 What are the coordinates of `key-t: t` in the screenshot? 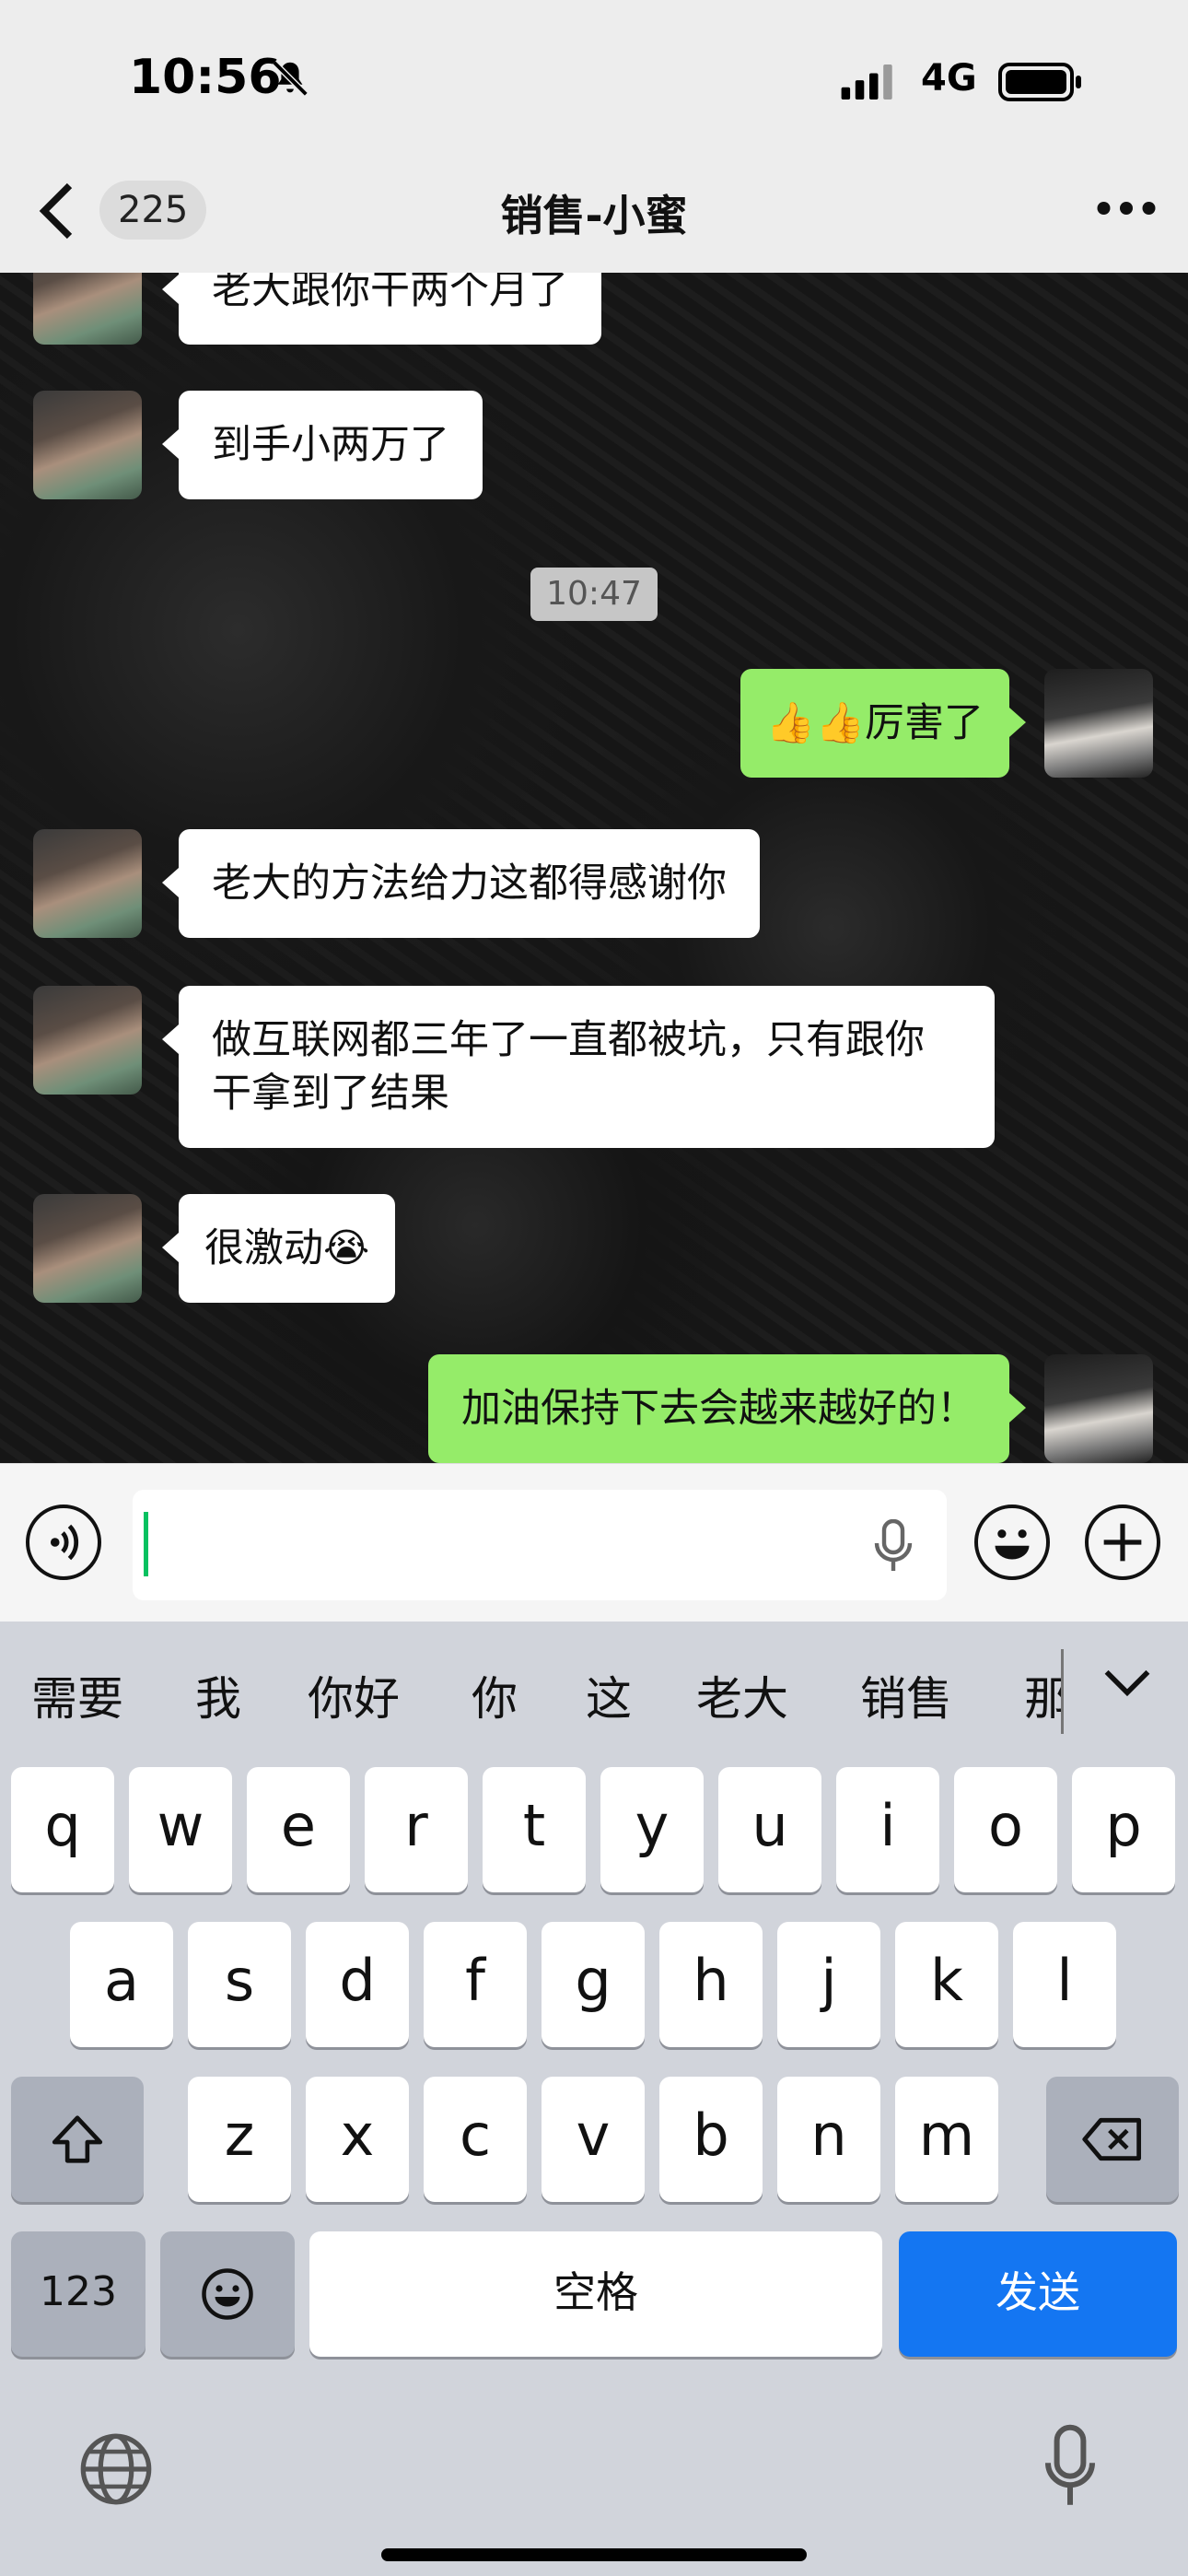 It's located at (534, 1829).